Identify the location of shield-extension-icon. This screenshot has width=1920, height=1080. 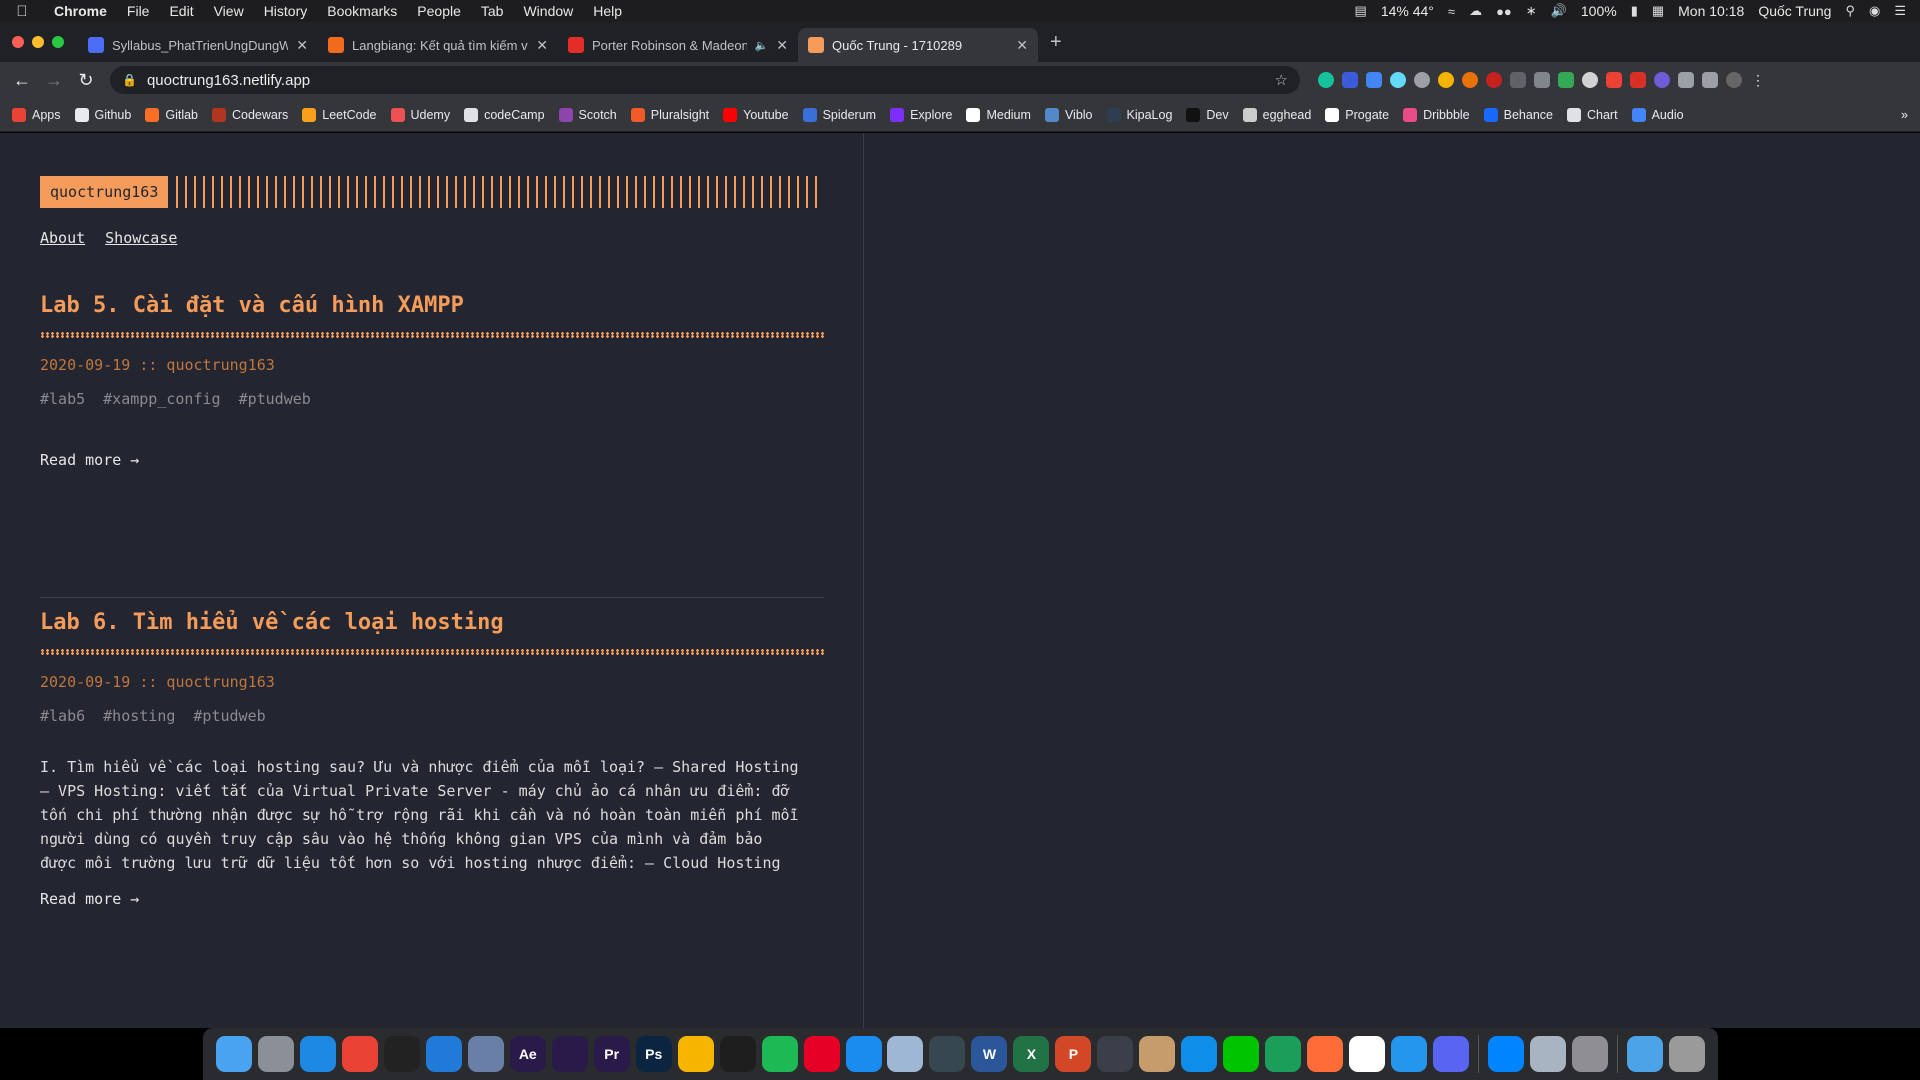
(1614, 80).